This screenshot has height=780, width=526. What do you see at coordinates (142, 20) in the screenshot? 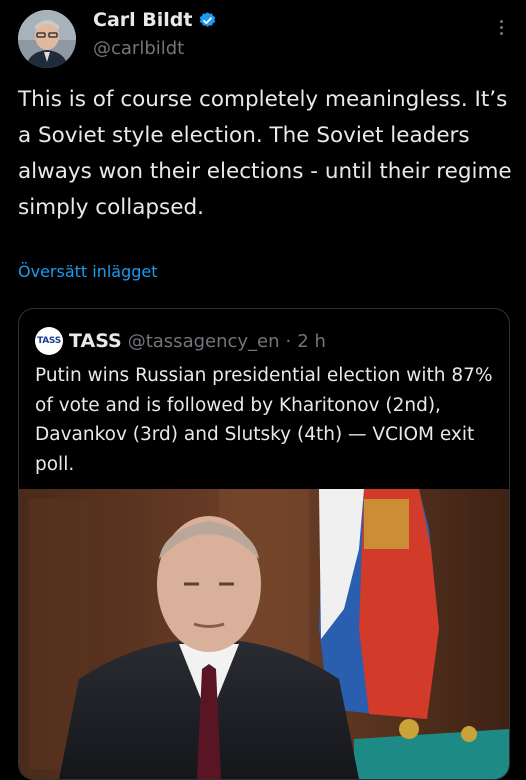
I see `author-name: Carl Bildt` at bounding box center [142, 20].